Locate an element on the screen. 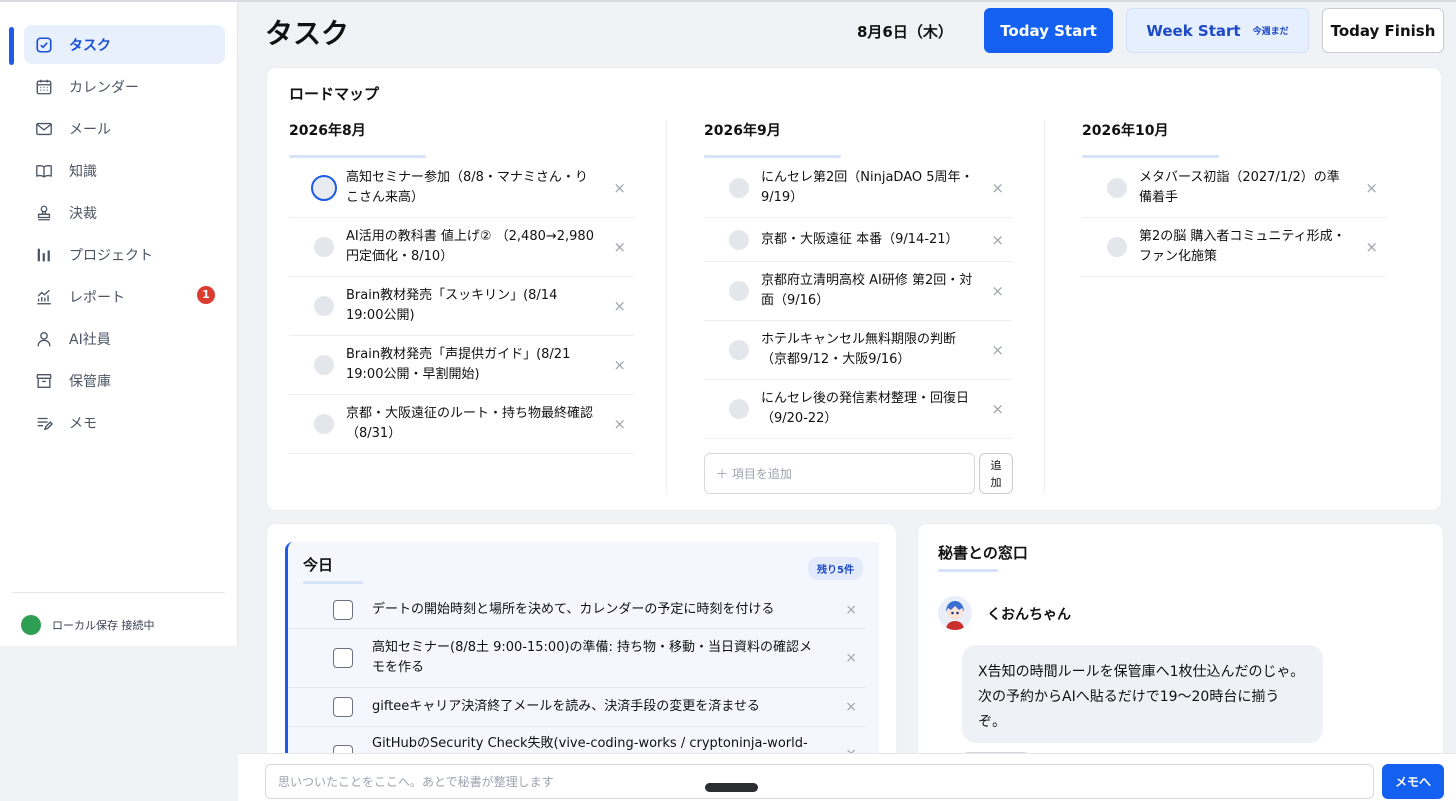 The height and width of the screenshot is (801, 1456). roadmap-item: 高知セミナー参加（8/8・マナミさん・りこさん来高） × is located at coordinates (461, 188).